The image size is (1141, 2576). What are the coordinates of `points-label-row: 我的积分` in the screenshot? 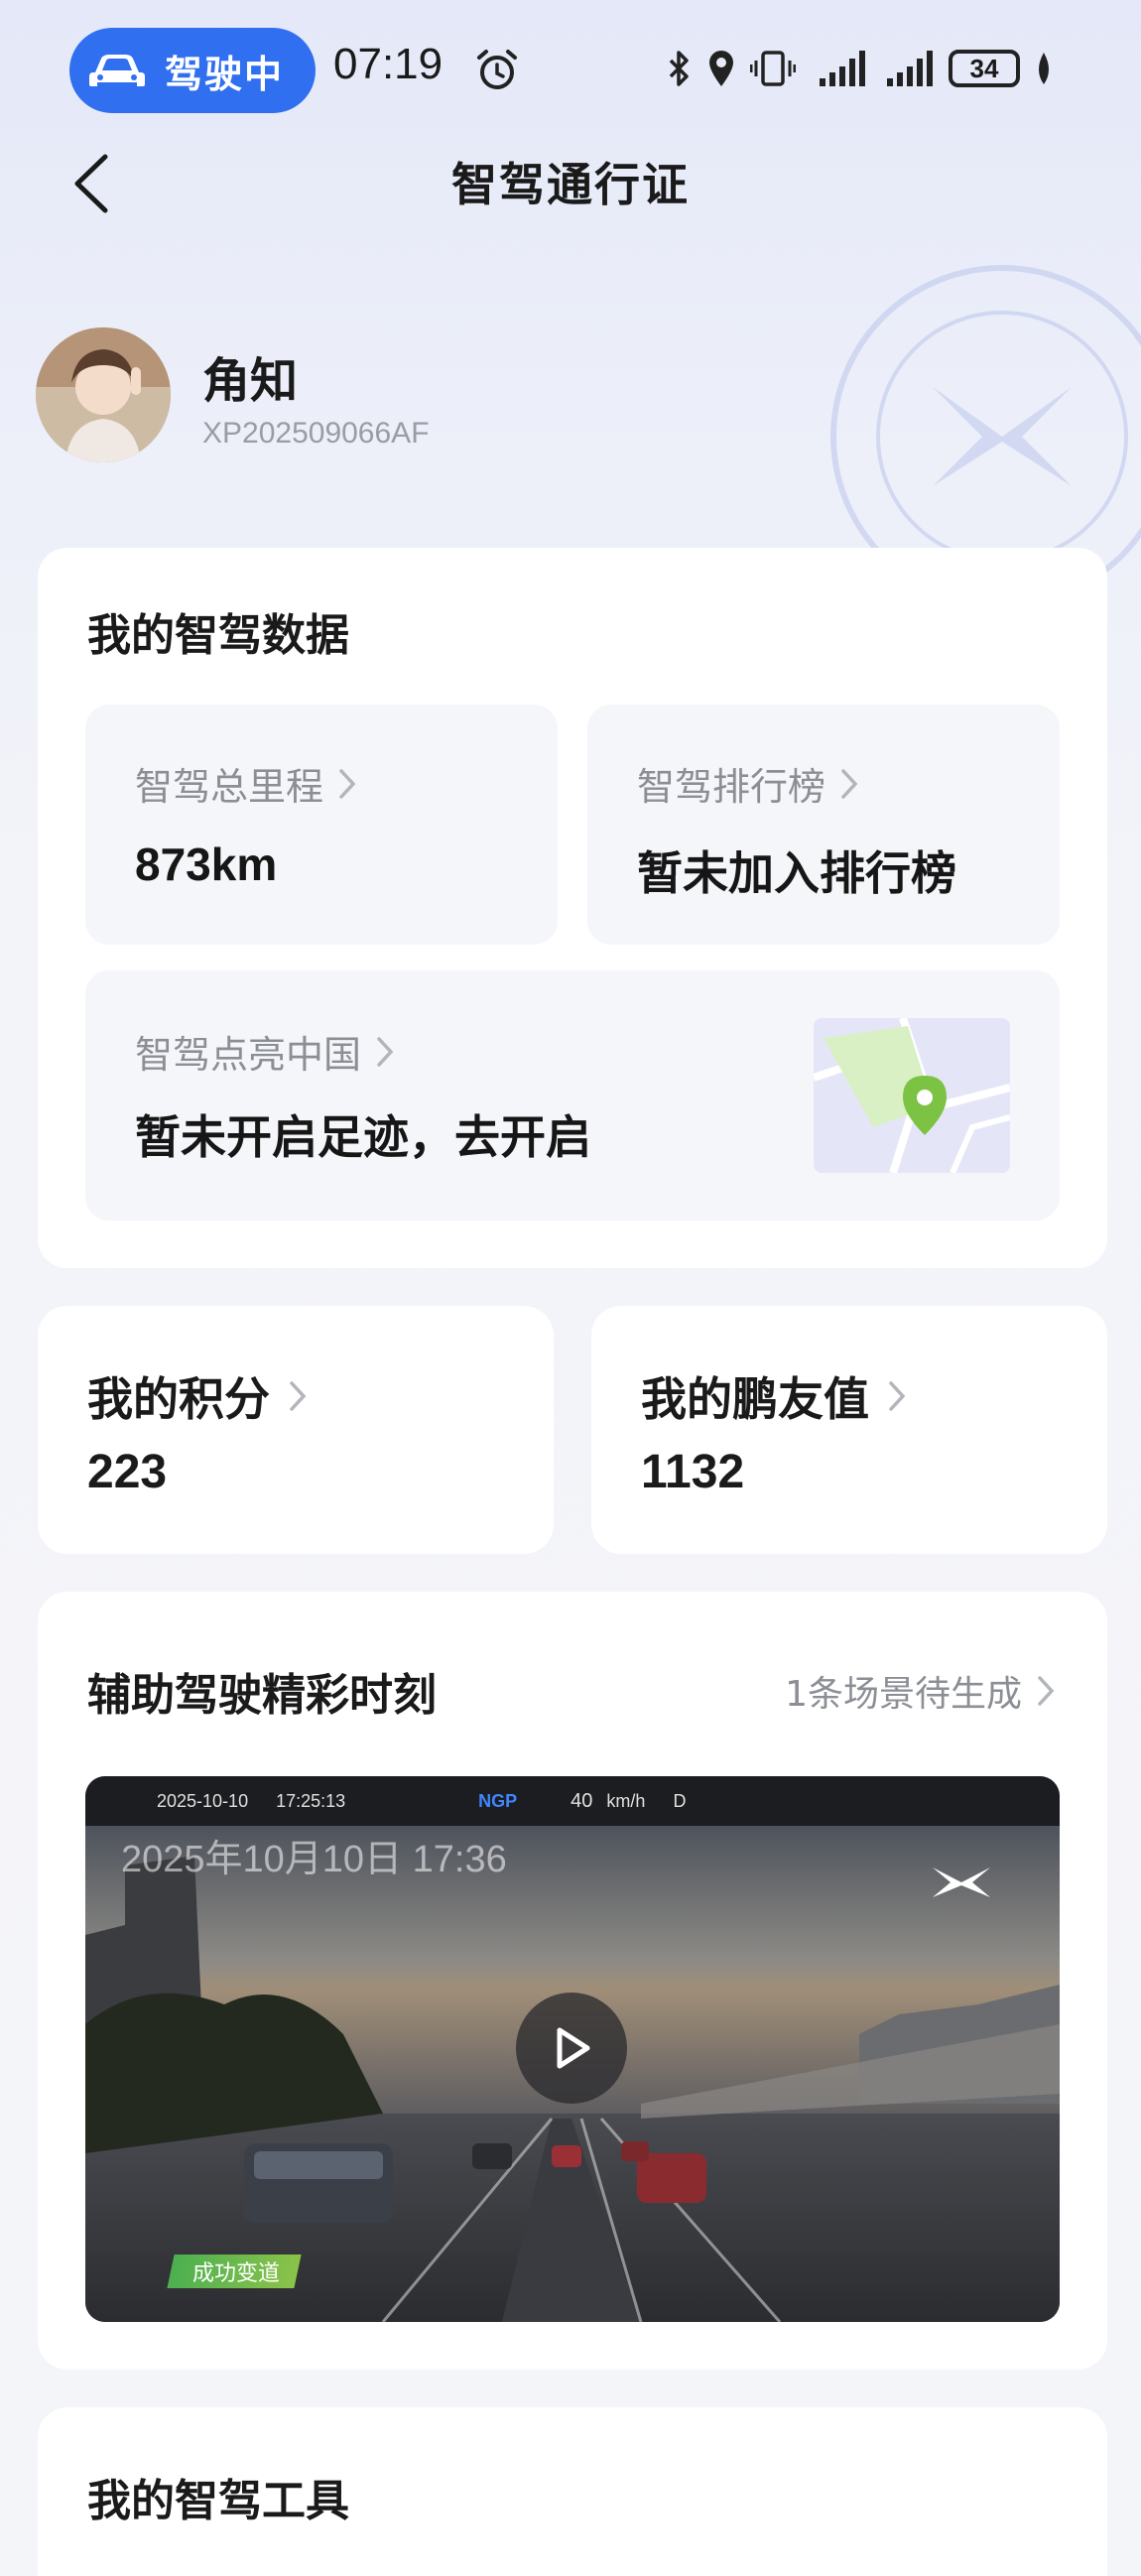 It's located at (197, 1396).